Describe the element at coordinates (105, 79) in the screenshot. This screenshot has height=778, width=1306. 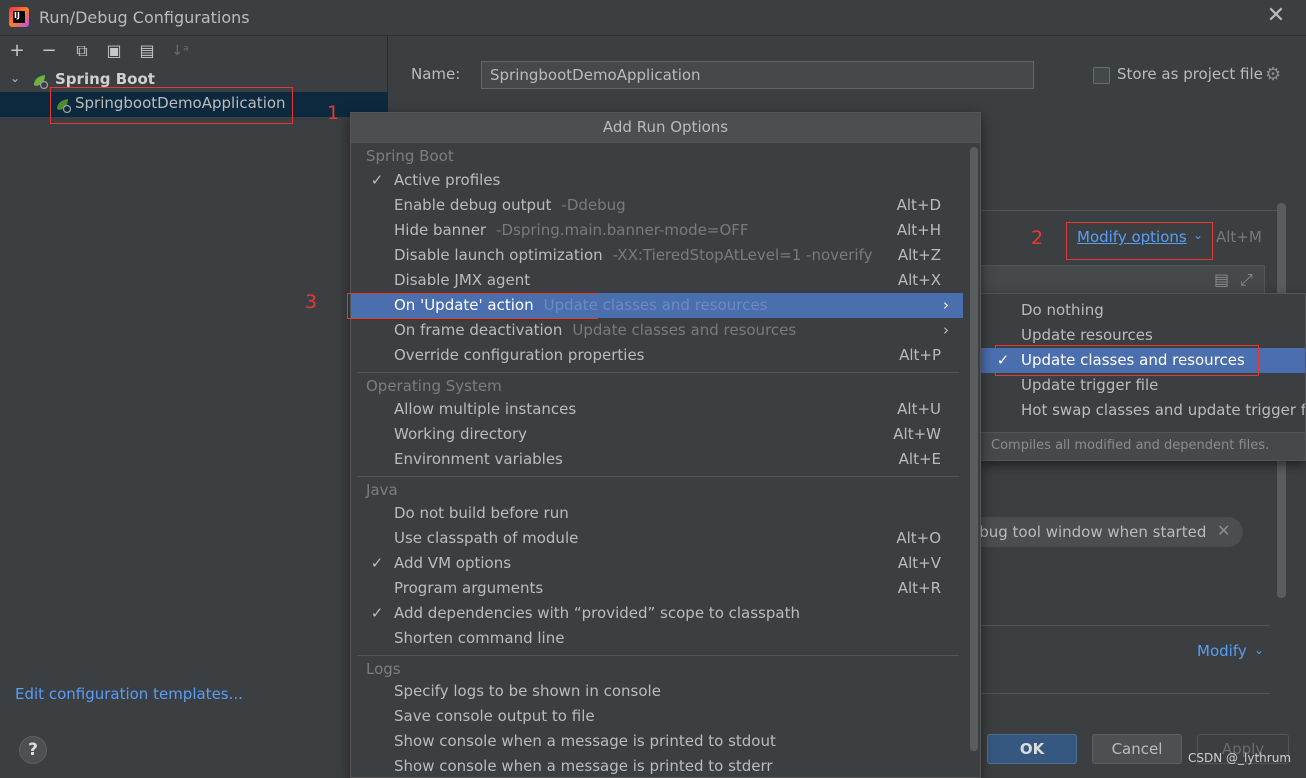
I see `tree-root-label: Spring Boot` at that location.